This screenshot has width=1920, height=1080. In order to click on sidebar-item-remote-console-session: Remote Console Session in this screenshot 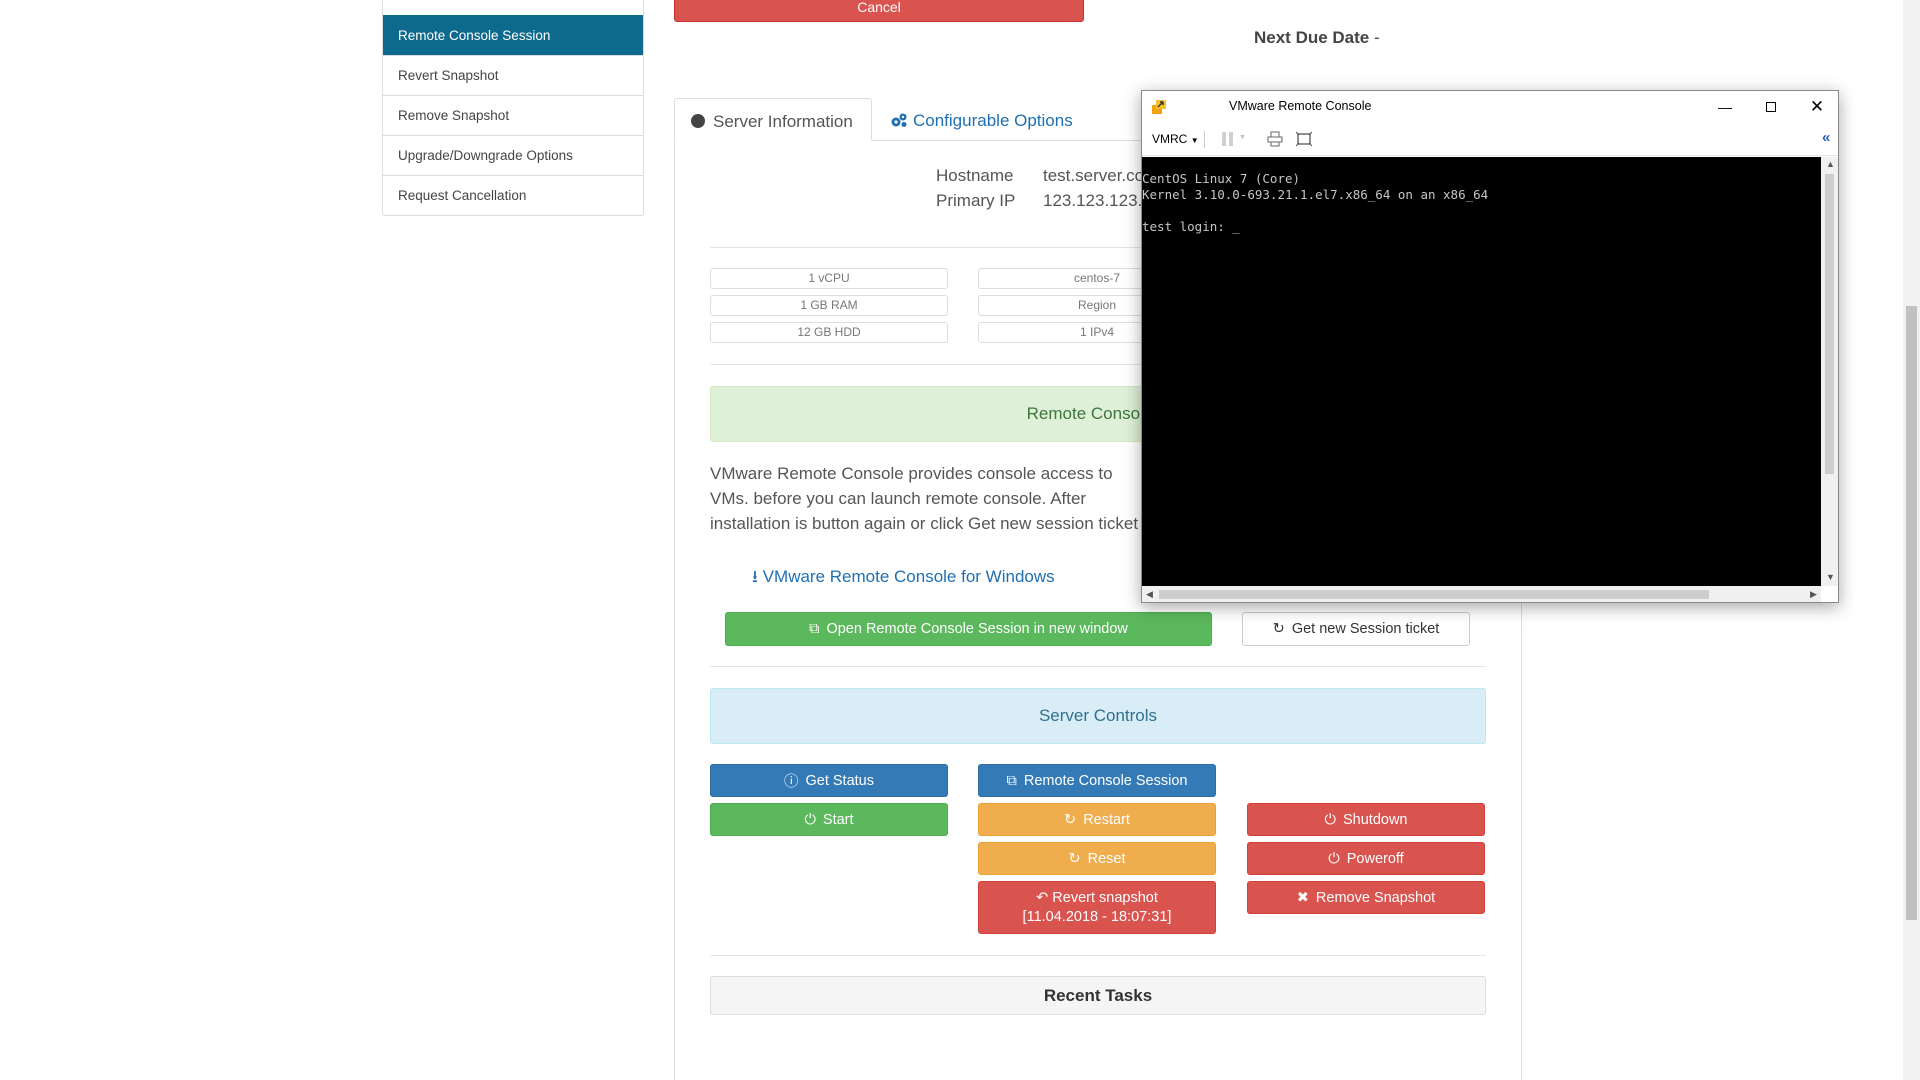, I will do `click(513, 35)`.